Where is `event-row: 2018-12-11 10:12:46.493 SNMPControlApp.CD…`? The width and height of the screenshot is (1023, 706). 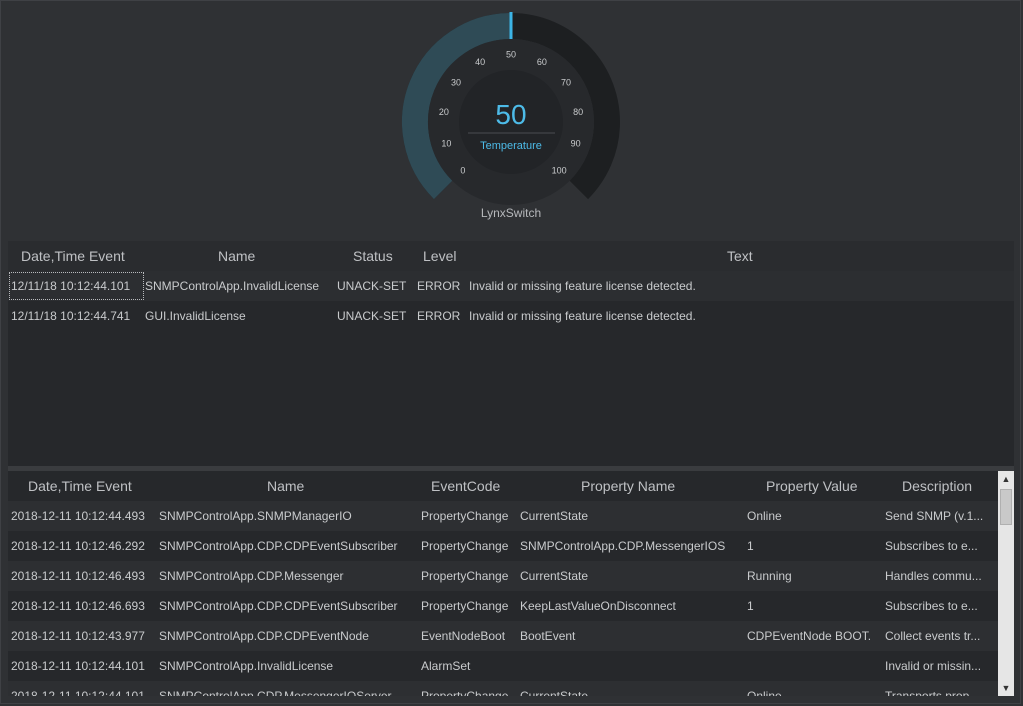
event-row: 2018-12-11 10:12:46.493 SNMPControlApp.CD… is located at coordinates (503, 576).